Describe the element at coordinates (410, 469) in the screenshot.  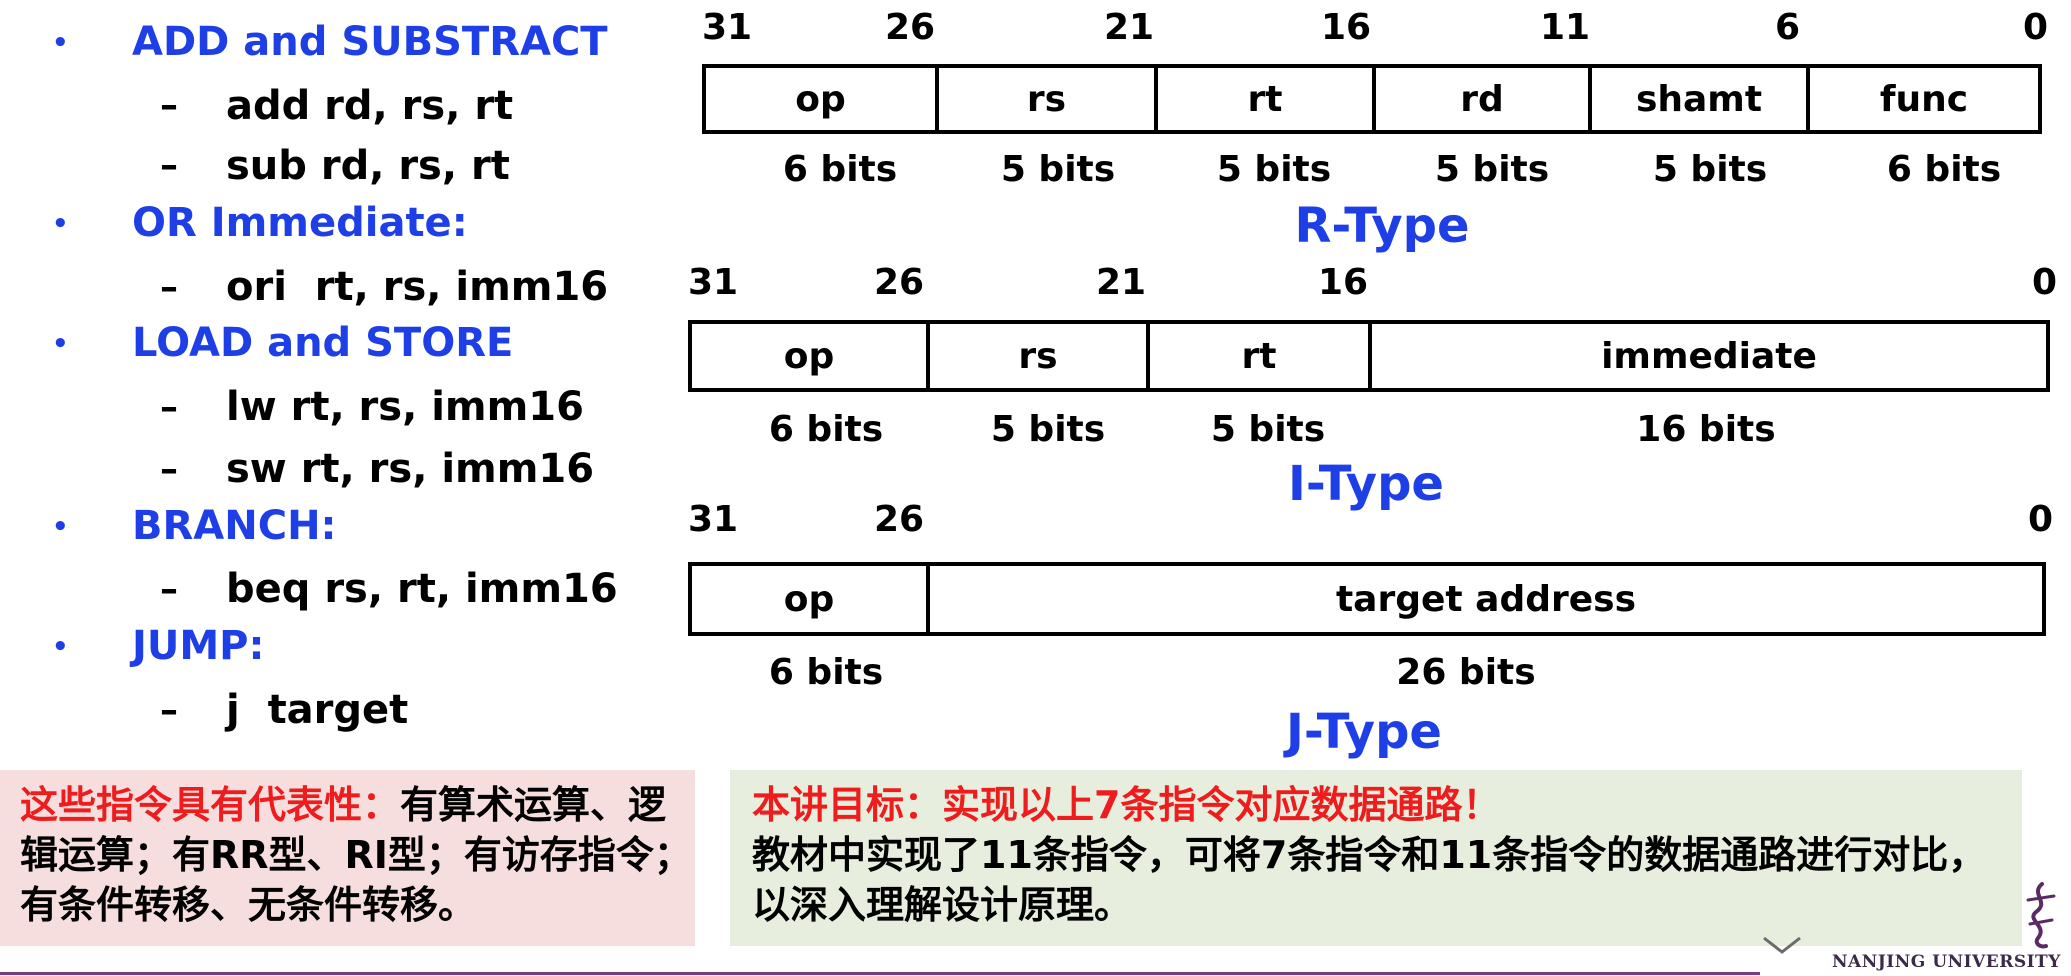
I see `instr-sw: sw rt, rs, imm16` at that location.